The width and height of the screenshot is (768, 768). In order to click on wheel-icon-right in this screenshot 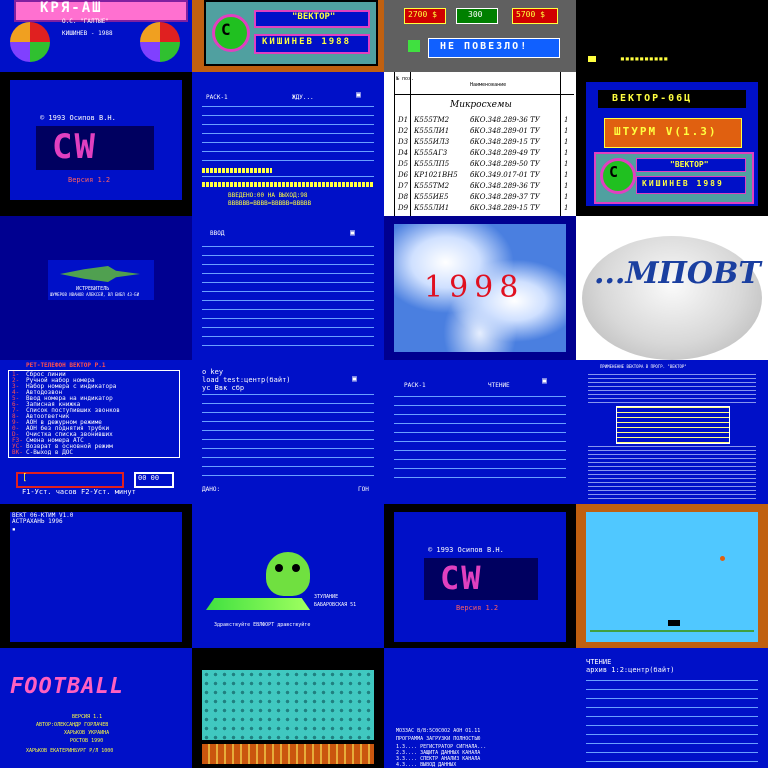, I will do `click(160, 42)`.